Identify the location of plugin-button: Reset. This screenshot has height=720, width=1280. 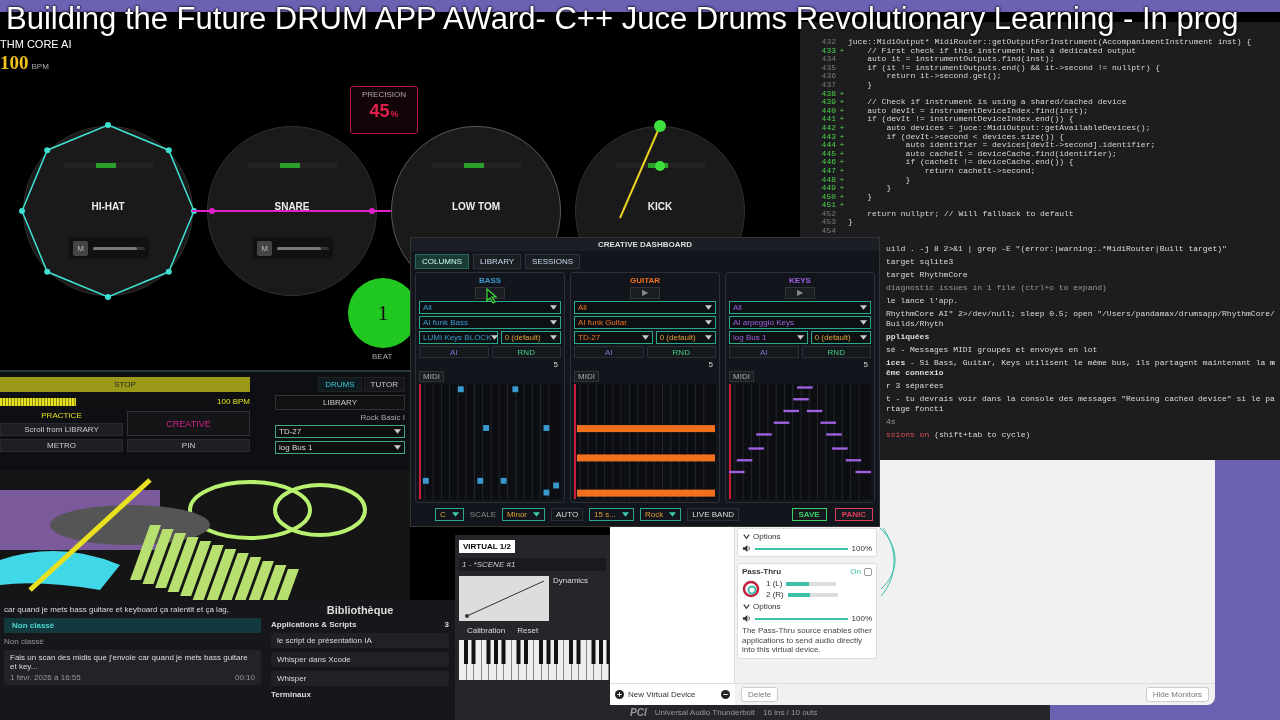
(528, 630).